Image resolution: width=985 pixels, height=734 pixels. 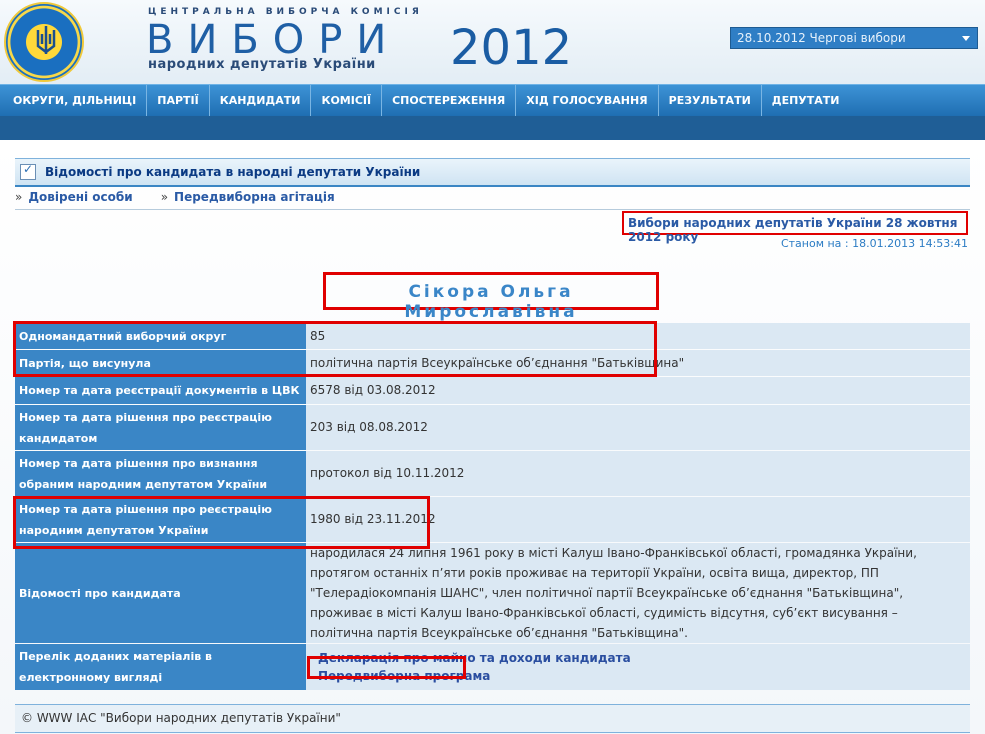 I want to click on trident-icon, so click(x=46, y=40).